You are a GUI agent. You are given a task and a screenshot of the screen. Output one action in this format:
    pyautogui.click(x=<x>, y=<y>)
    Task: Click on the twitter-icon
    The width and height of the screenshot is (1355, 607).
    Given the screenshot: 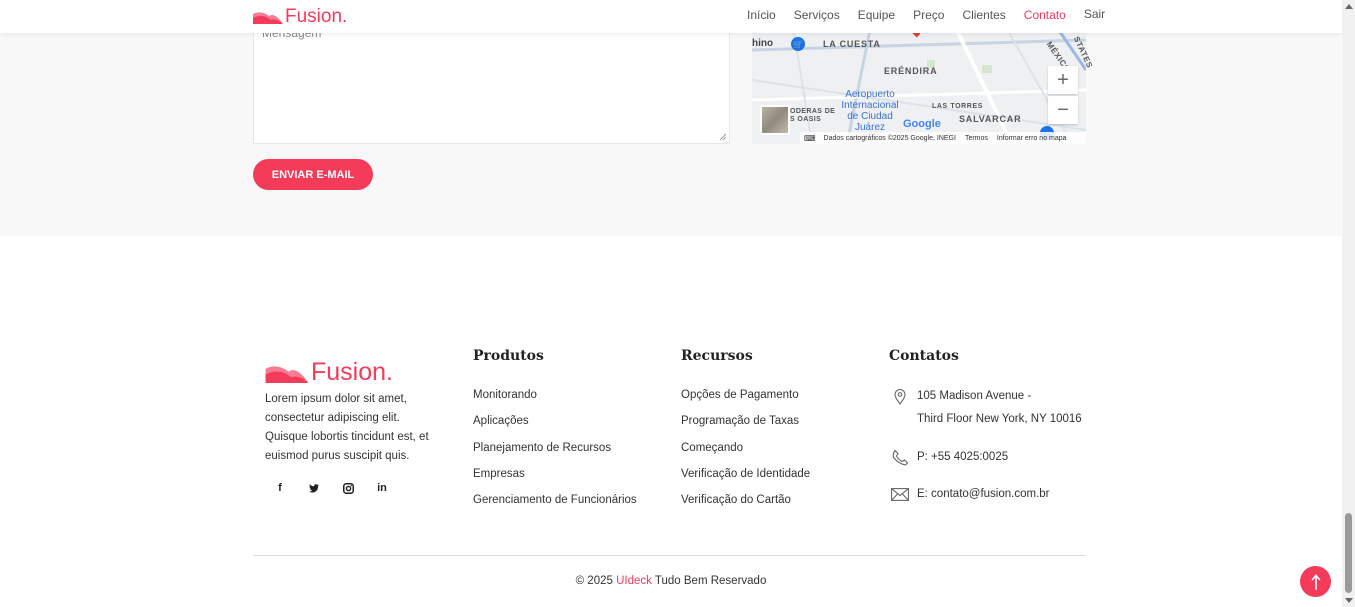 What is the action you would take?
    pyautogui.click(x=314, y=488)
    